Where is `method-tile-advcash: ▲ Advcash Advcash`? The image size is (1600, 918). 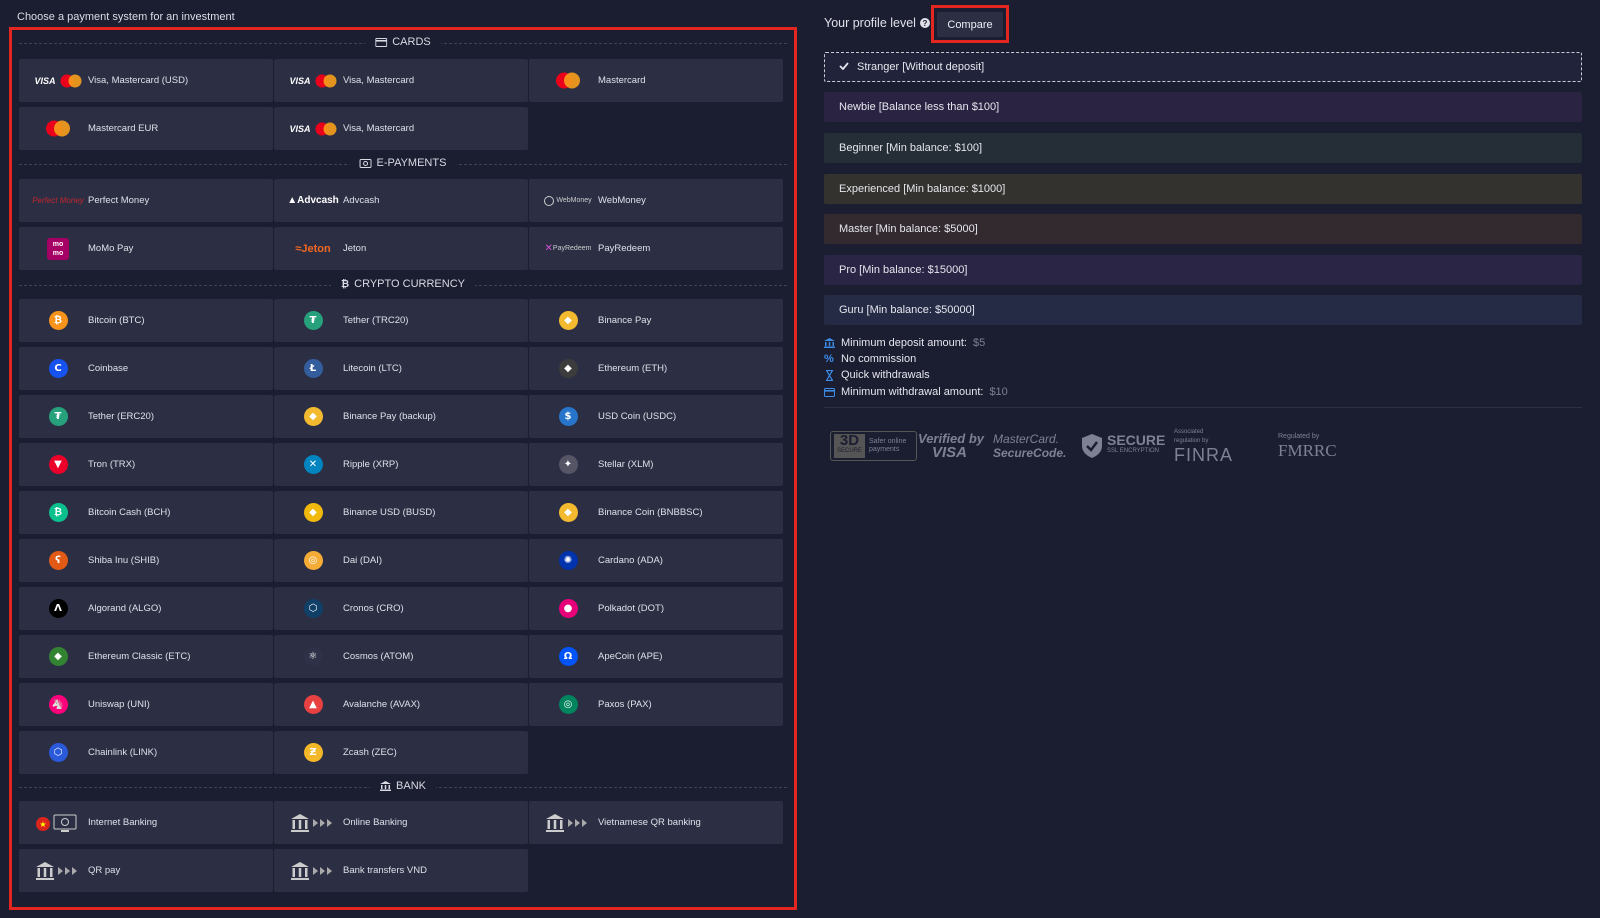
method-tile-advcash: ▲ Advcash Advcash is located at coordinates (401, 200).